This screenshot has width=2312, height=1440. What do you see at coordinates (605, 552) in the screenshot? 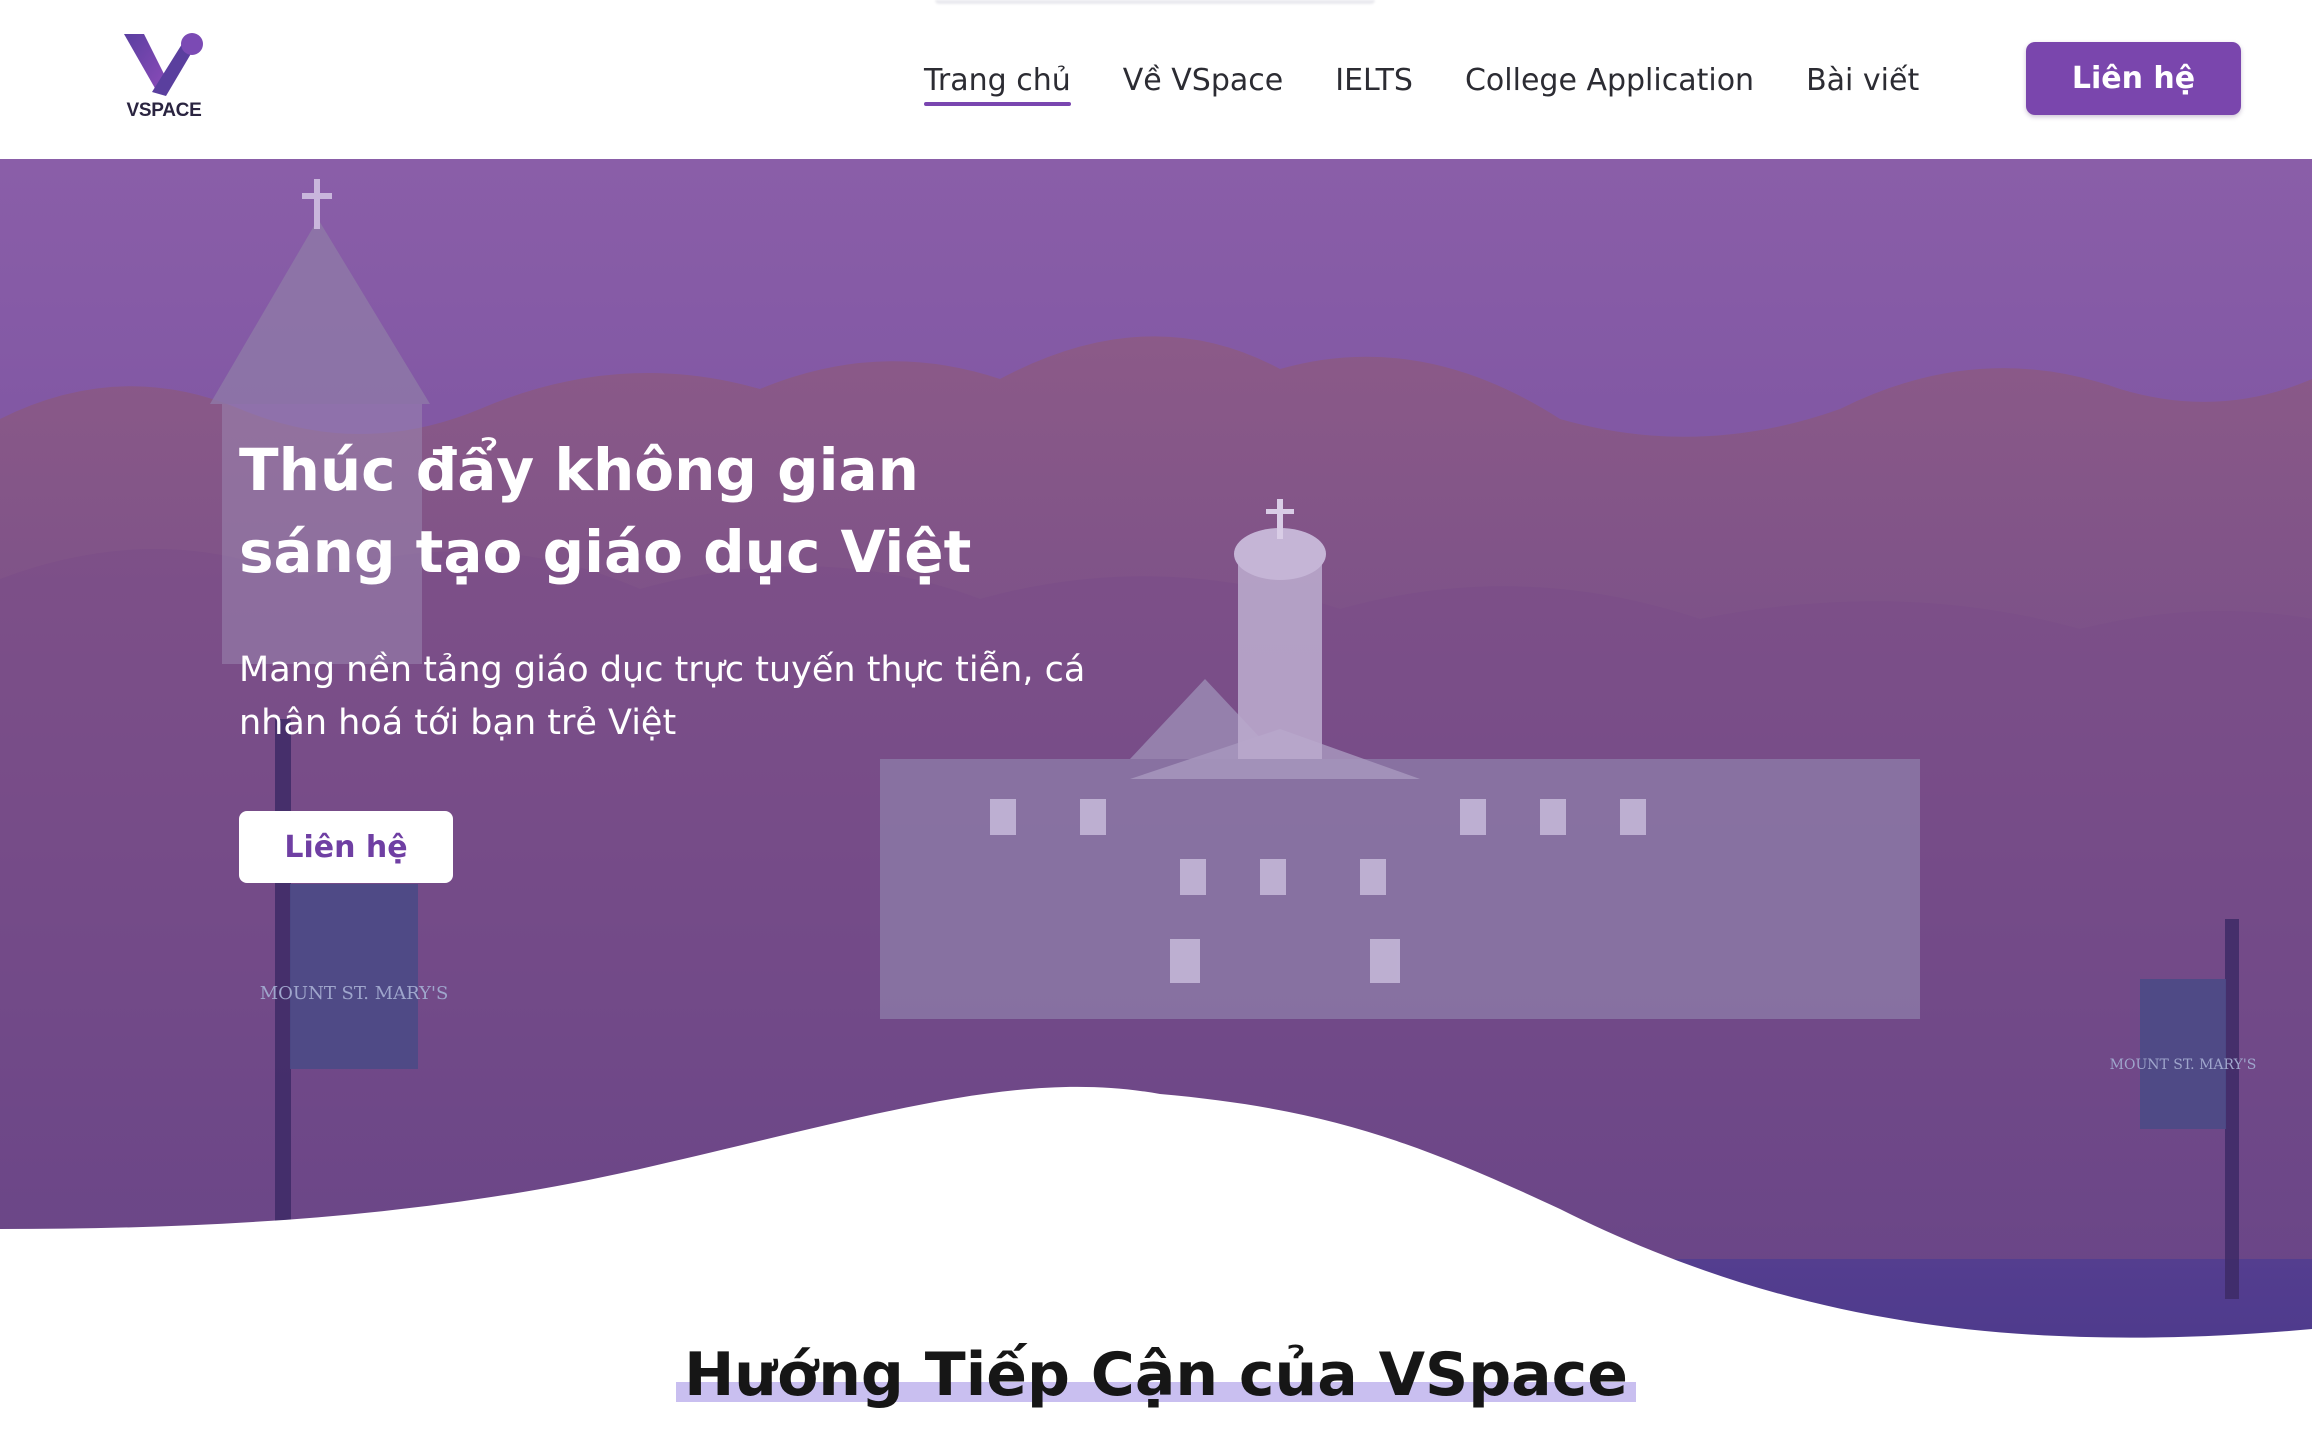
I see `hero-title-line-2: sáng tạo giáo dục Việt` at bounding box center [605, 552].